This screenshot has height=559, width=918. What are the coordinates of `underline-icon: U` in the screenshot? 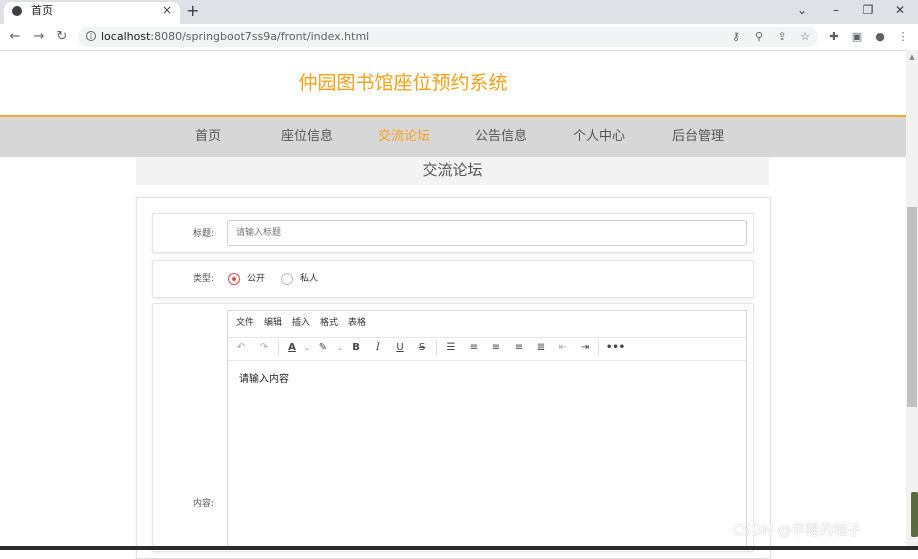 It's located at (400, 348).